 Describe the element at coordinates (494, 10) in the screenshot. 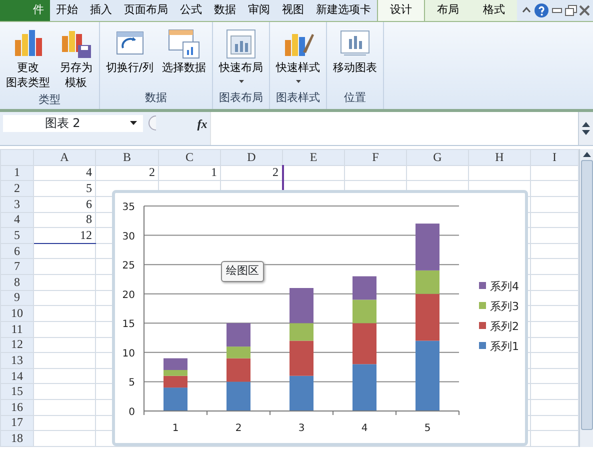

I see `ribbon-tab: 格式` at that location.